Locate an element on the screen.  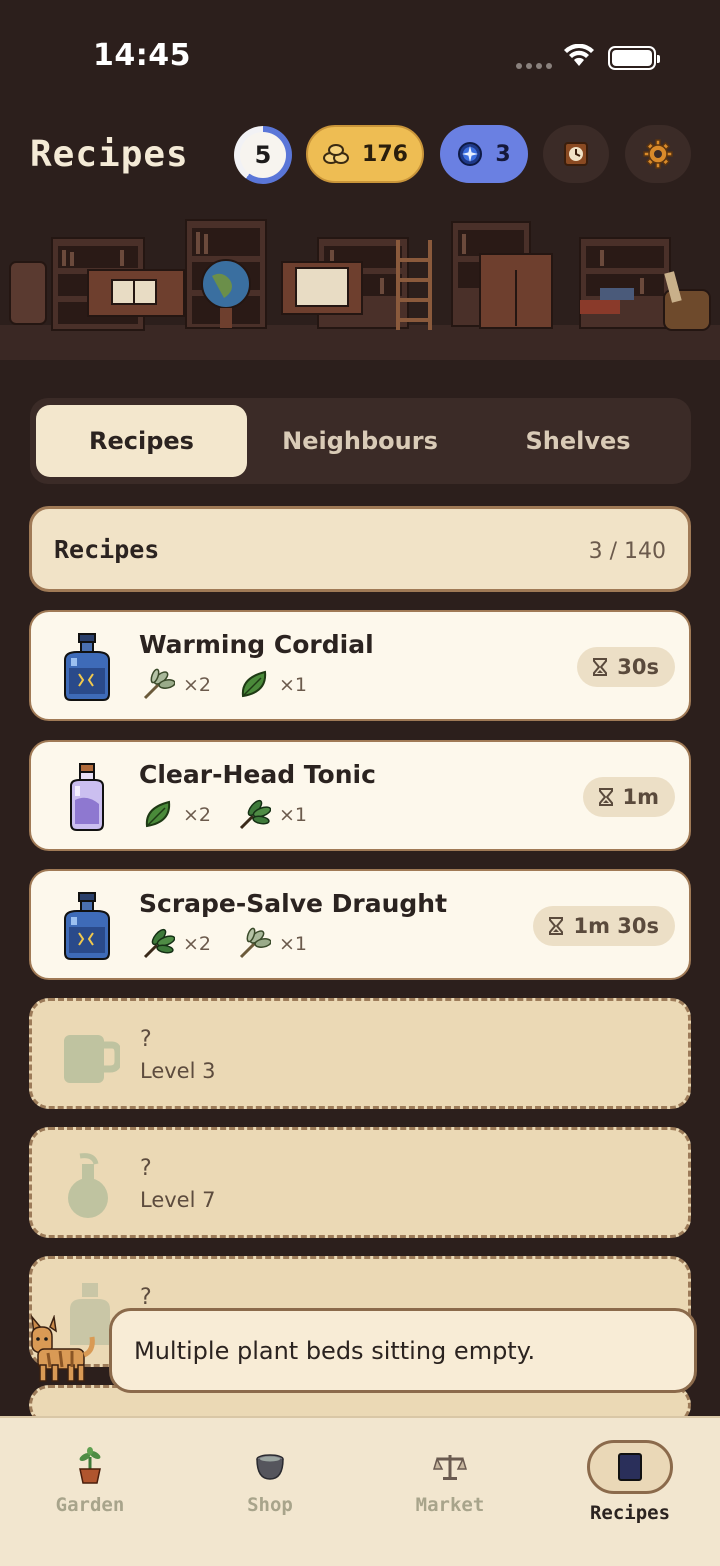
section-title: Recipes is located at coordinates (107, 549).